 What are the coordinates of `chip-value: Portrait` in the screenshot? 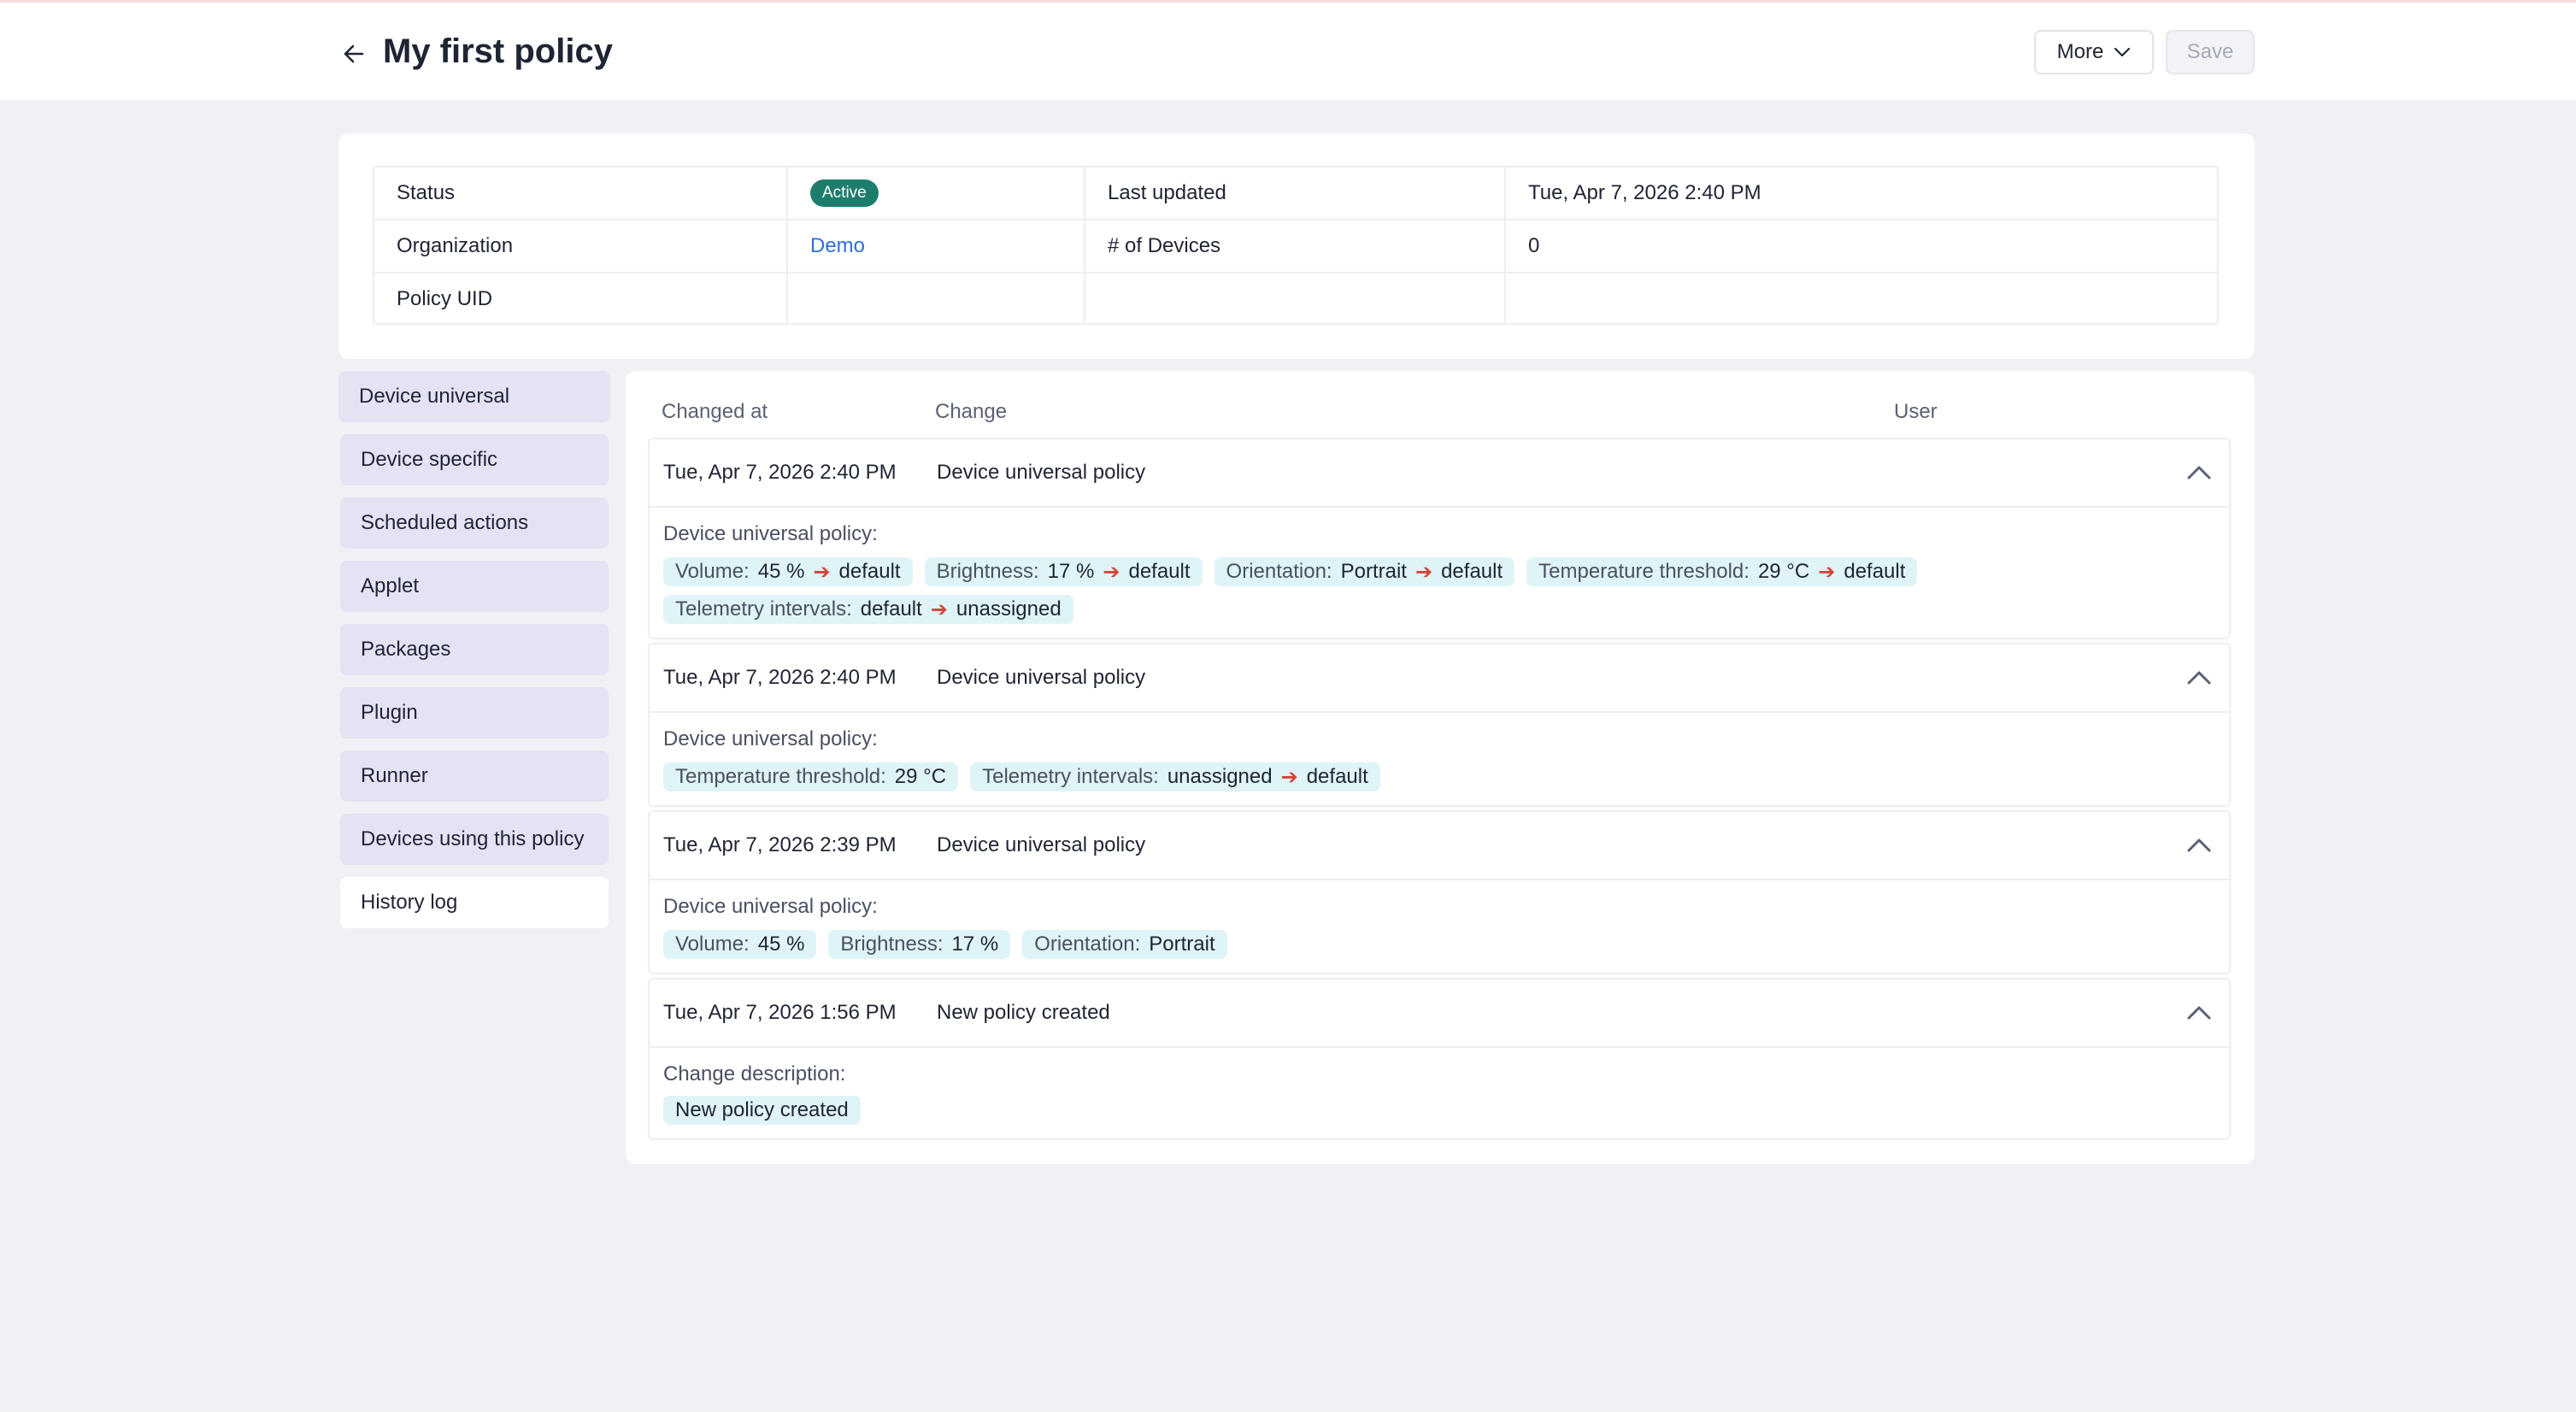 It's located at (1182, 944).